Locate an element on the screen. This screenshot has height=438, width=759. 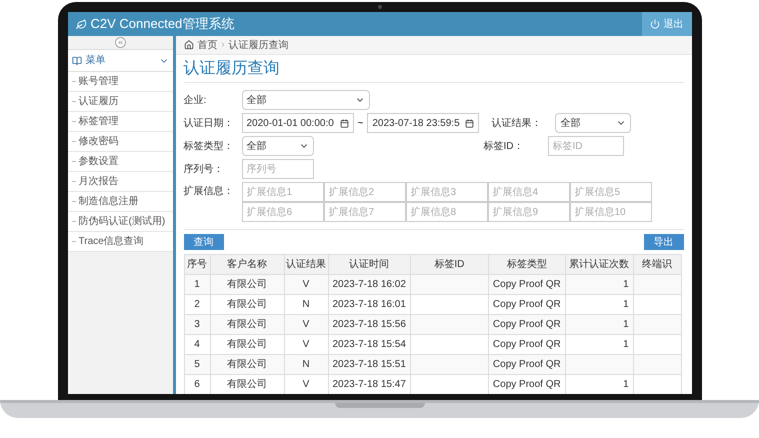
field-label: 标签类型： is located at coordinates (209, 147).